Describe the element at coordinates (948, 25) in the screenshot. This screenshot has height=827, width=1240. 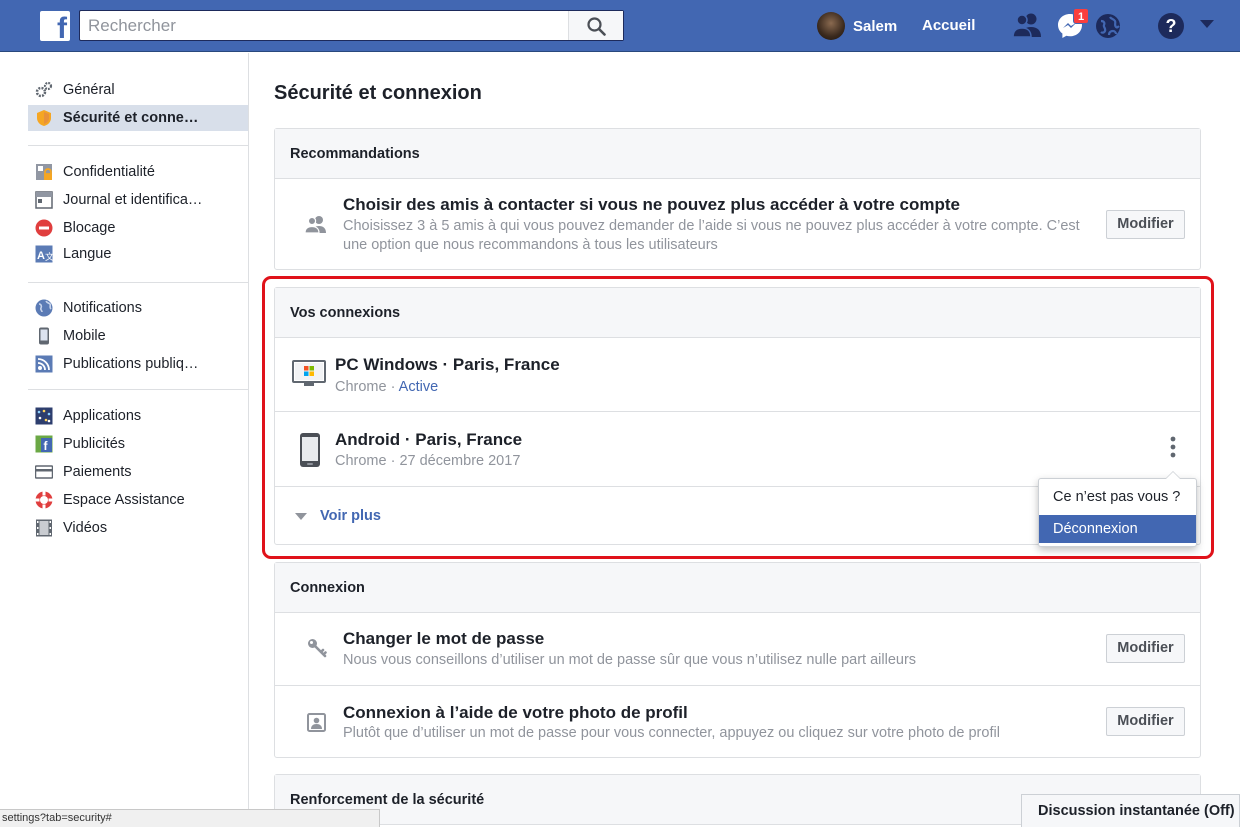
I see `home-link: Accueil` at that location.